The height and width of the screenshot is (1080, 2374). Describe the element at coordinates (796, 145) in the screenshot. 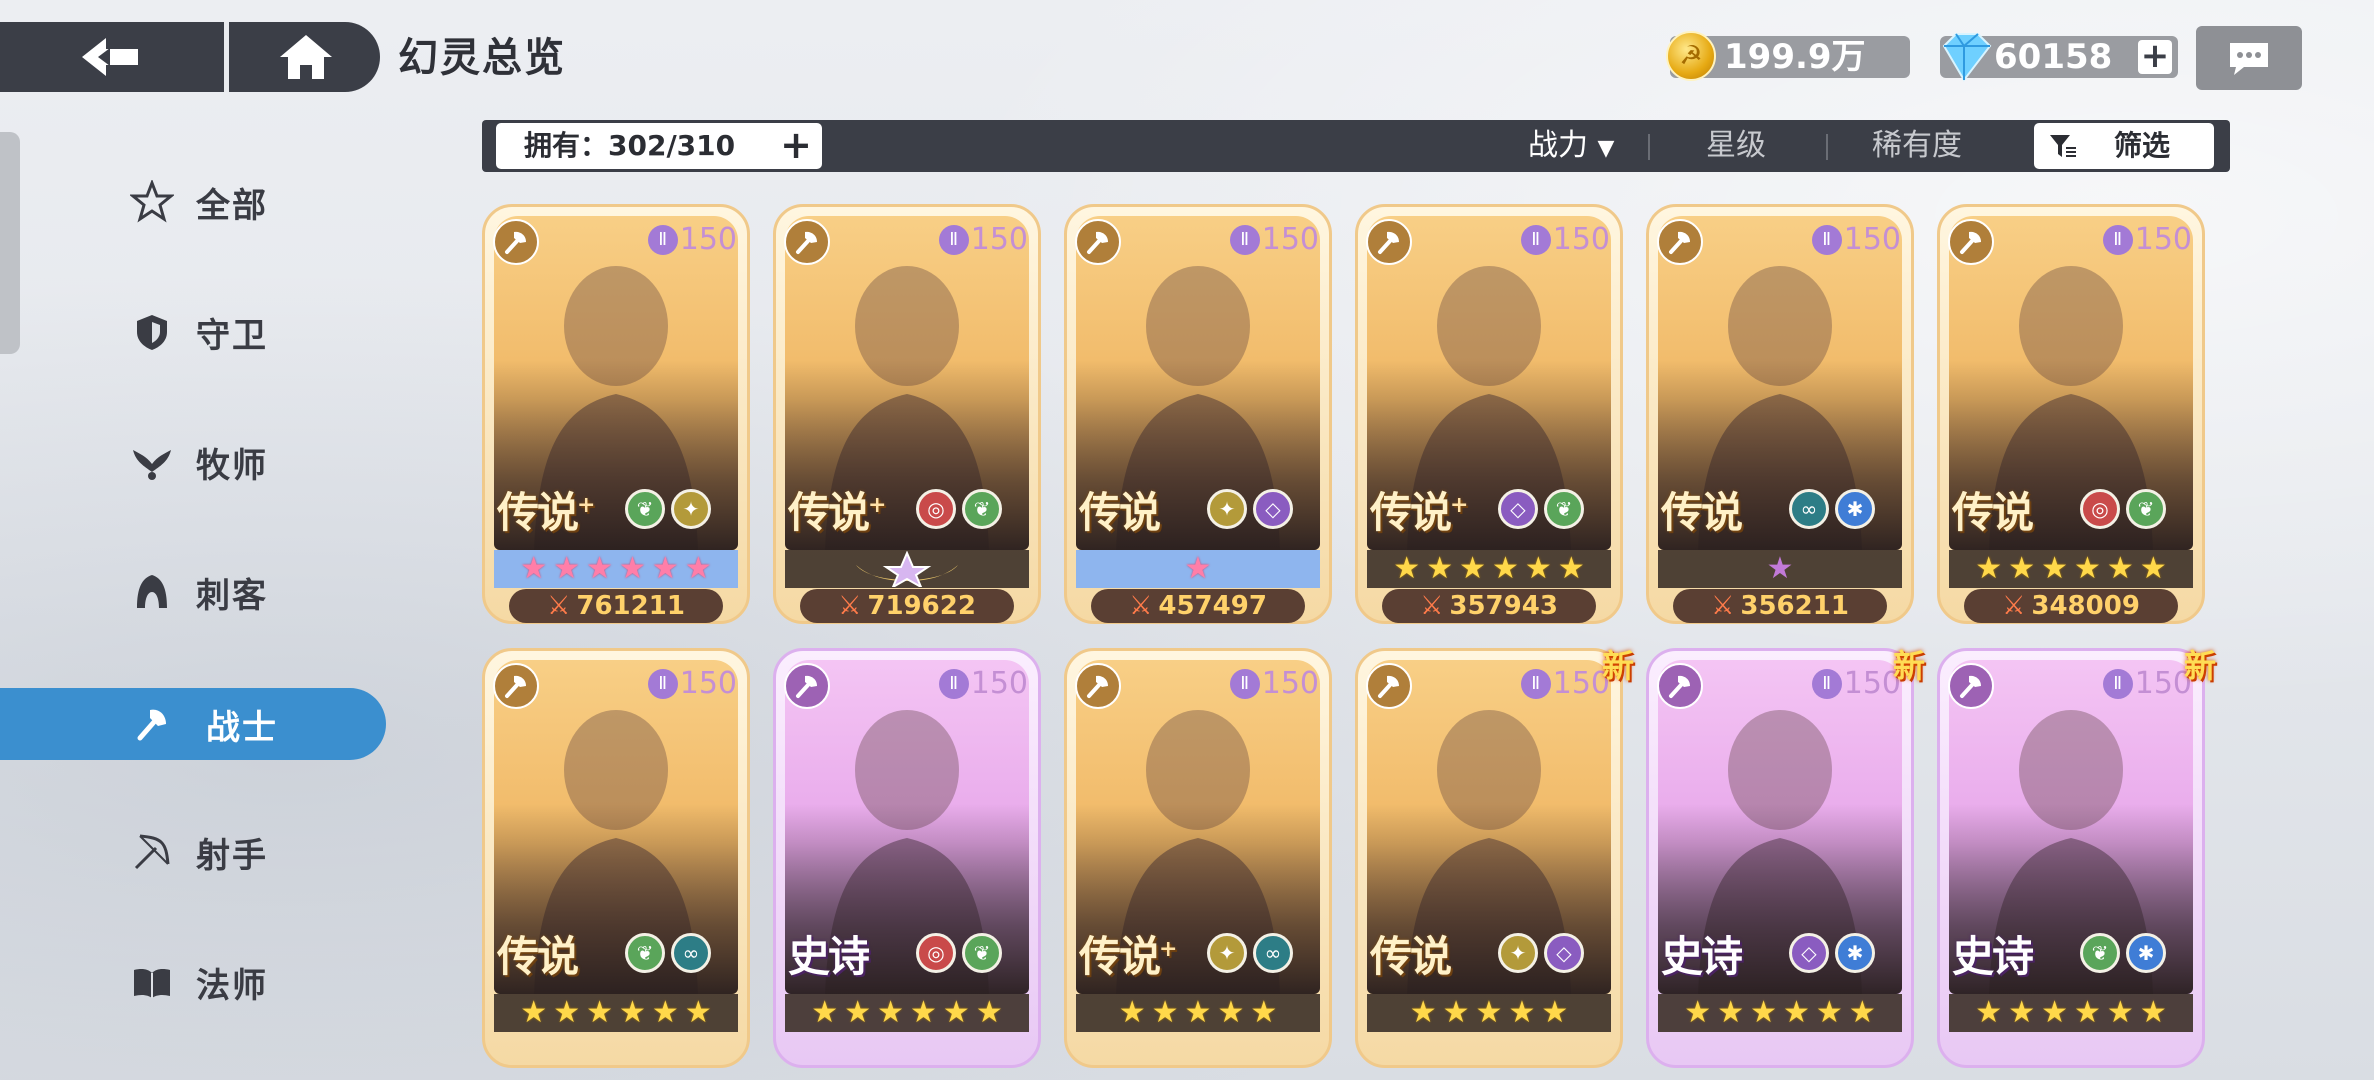

I see `expand-plus-icon: +` at that location.